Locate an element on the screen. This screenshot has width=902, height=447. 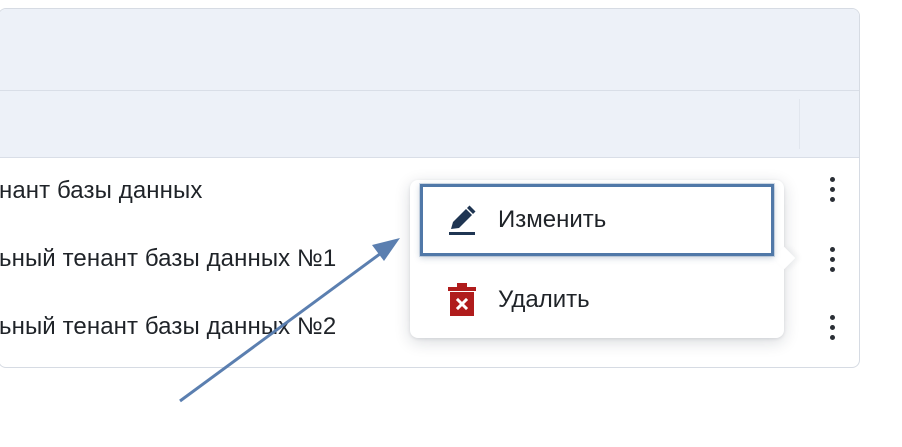
table-column-header is located at coordinates (429, 124).